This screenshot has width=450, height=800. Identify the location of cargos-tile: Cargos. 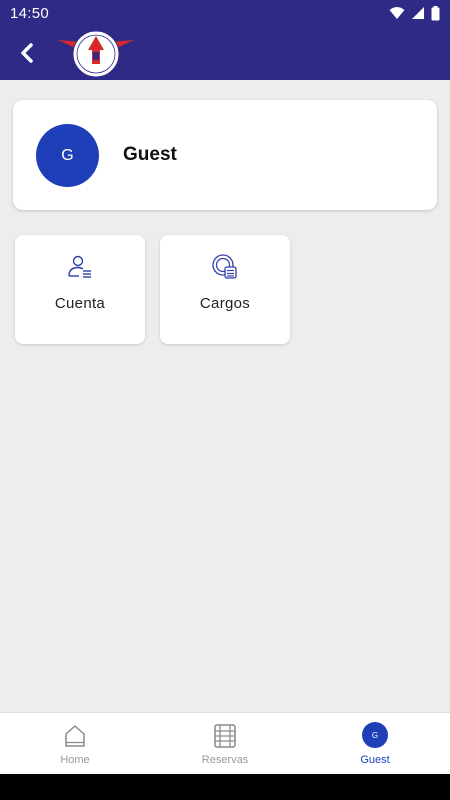
(225, 289).